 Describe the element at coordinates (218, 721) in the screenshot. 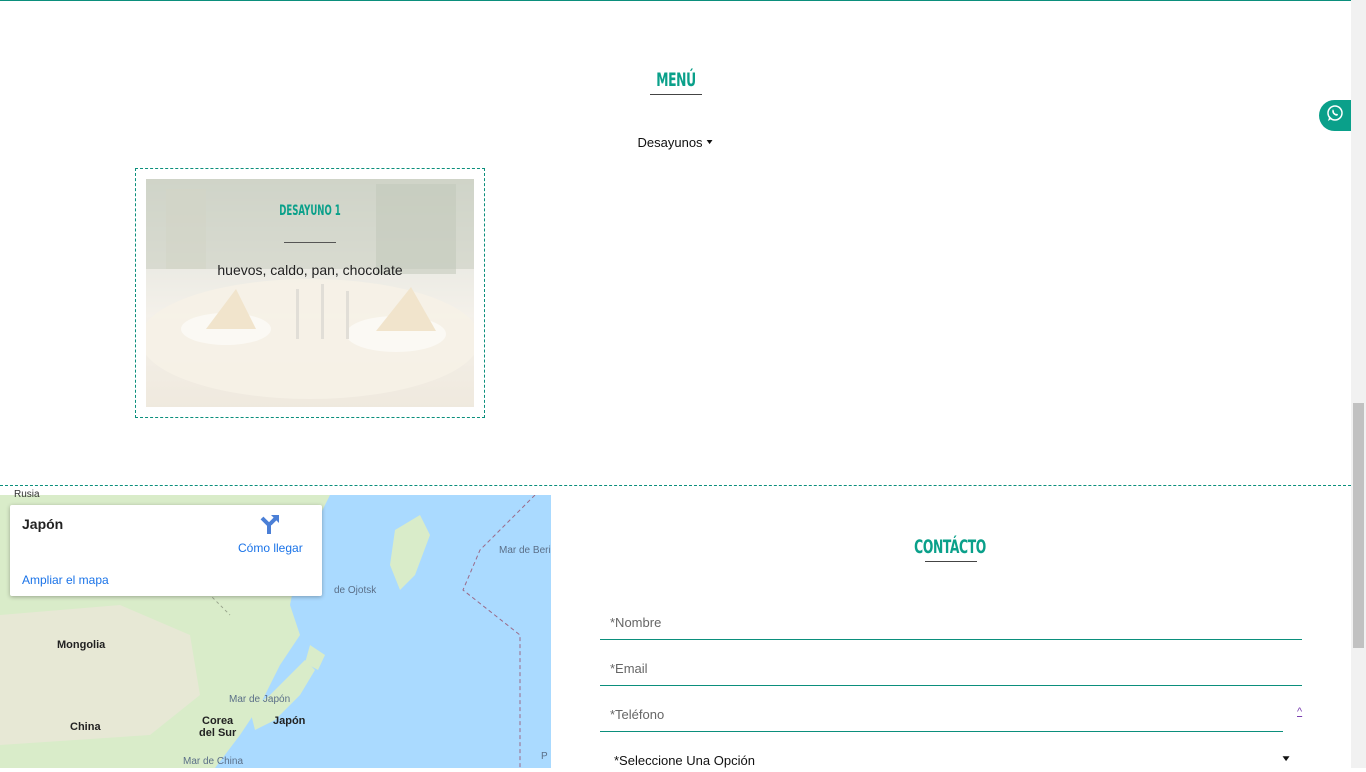

I see `map-label-korea-line1: Corea` at that location.